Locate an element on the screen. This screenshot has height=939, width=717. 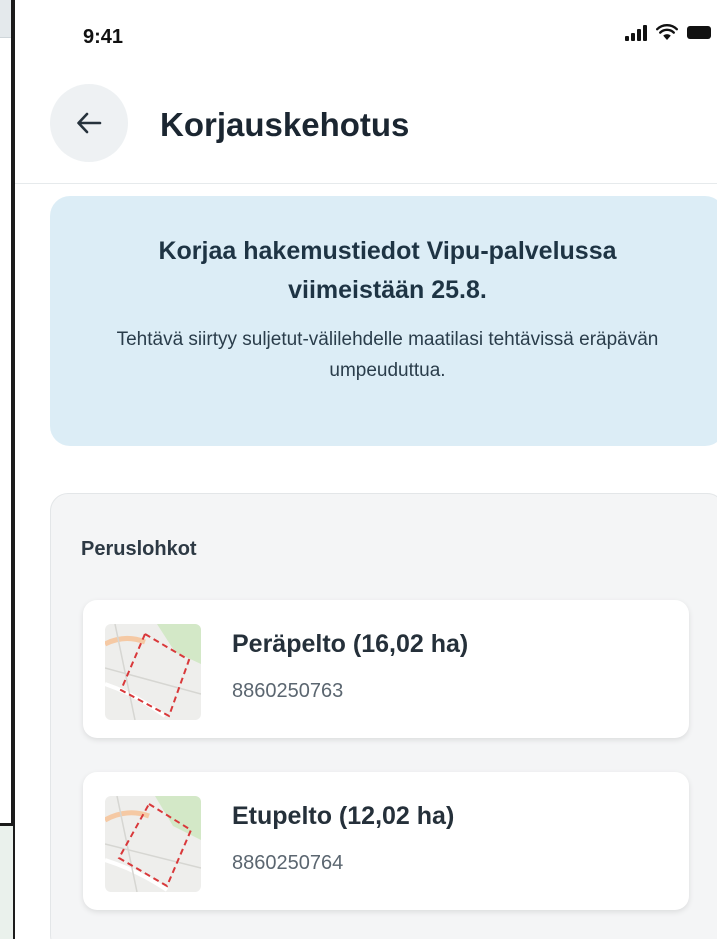
section-title: Peruslohkot is located at coordinates (139, 549).